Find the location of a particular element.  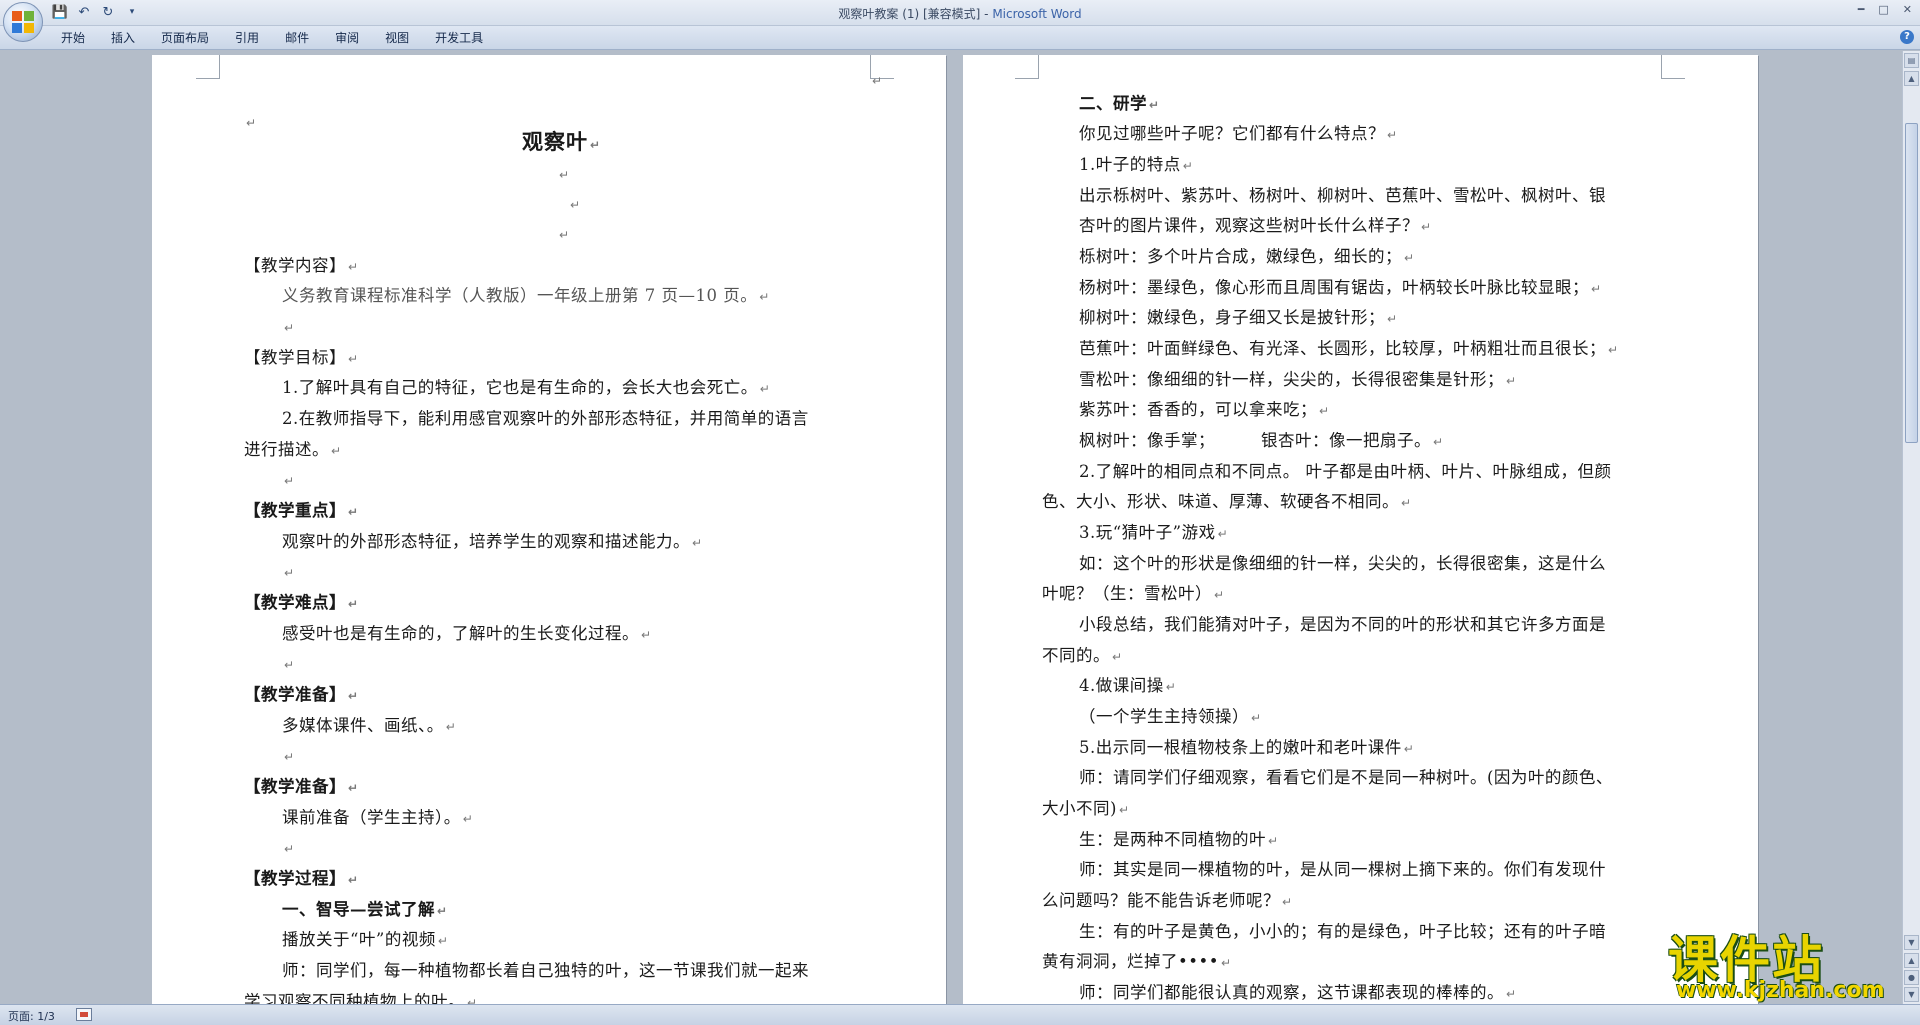

page-title: 观察叶 ↵ is located at coordinates (562, 141).